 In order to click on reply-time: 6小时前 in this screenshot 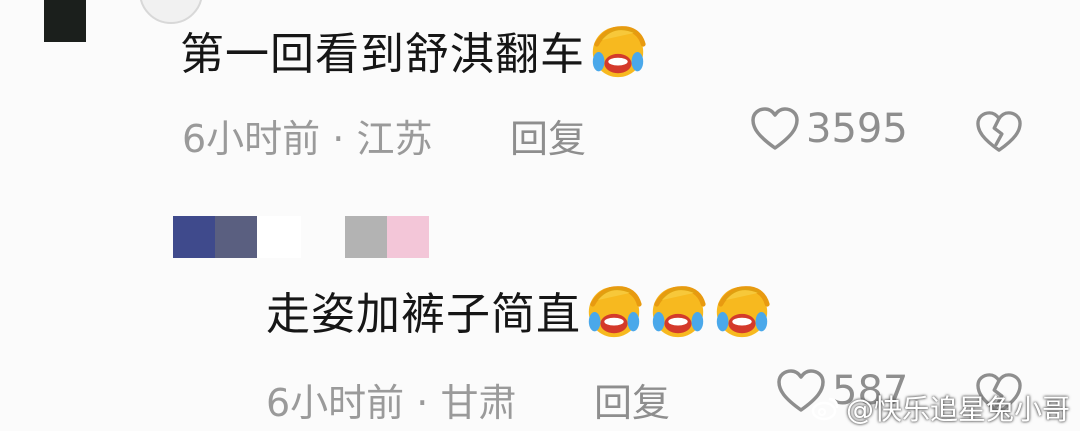, I will do `click(335, 403)`.